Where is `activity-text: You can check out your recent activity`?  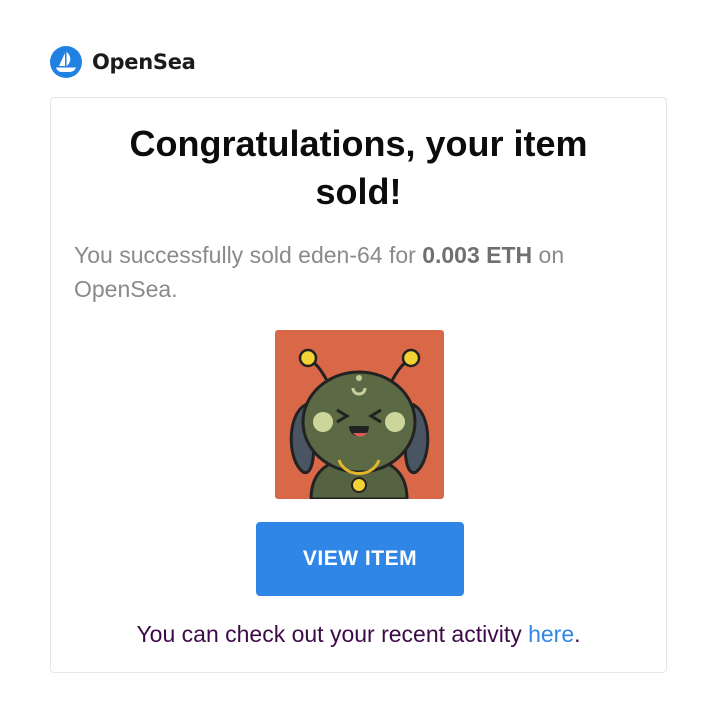
activity-text: You can check out your recent activity is located at coordinates (332, 634).